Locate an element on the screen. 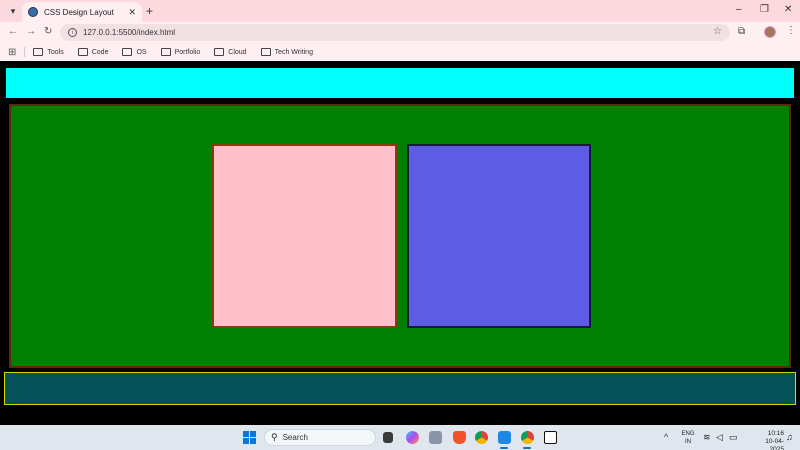  globe-icon is located at coordinates (33, 12).